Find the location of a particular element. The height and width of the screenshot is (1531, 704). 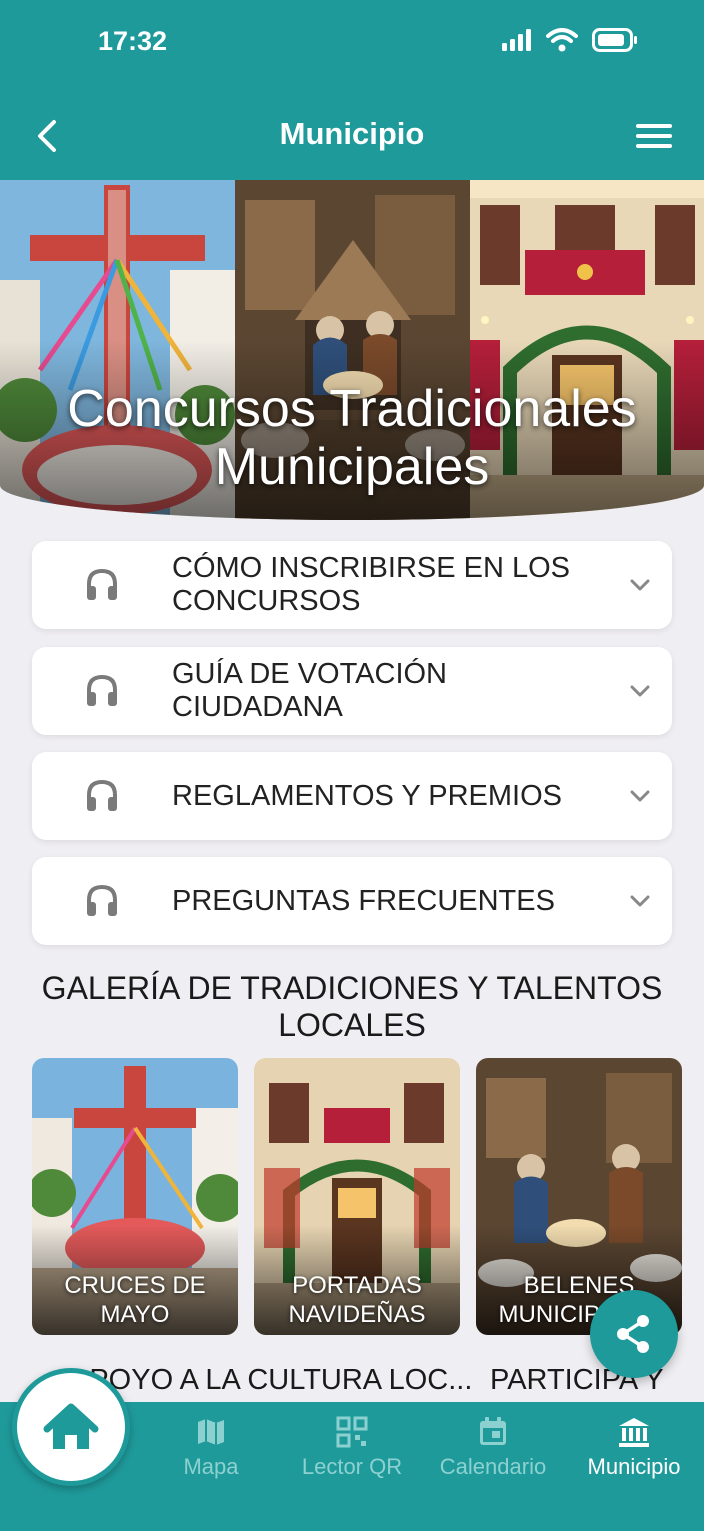

page-title: Municipio is located at coordinates (352, 133).